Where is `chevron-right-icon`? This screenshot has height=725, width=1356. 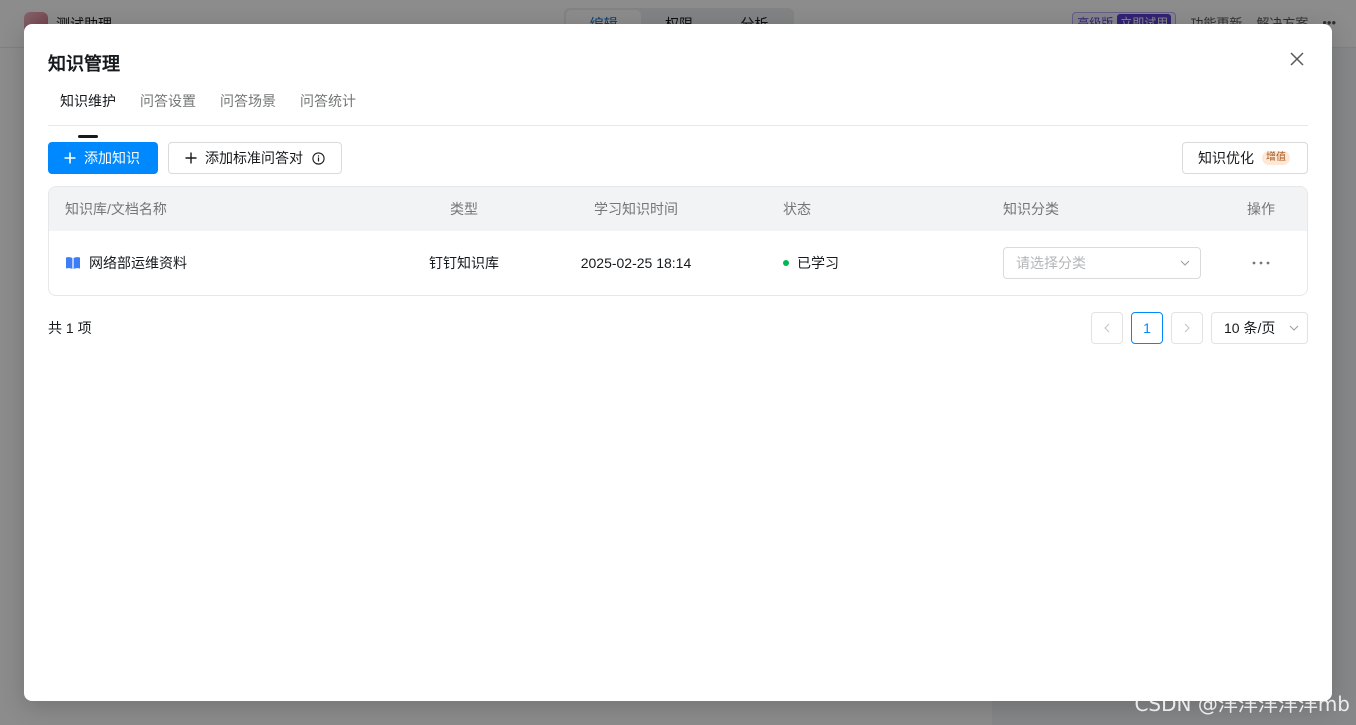 chevron-right-icon is located at coordinates (1187, 328).